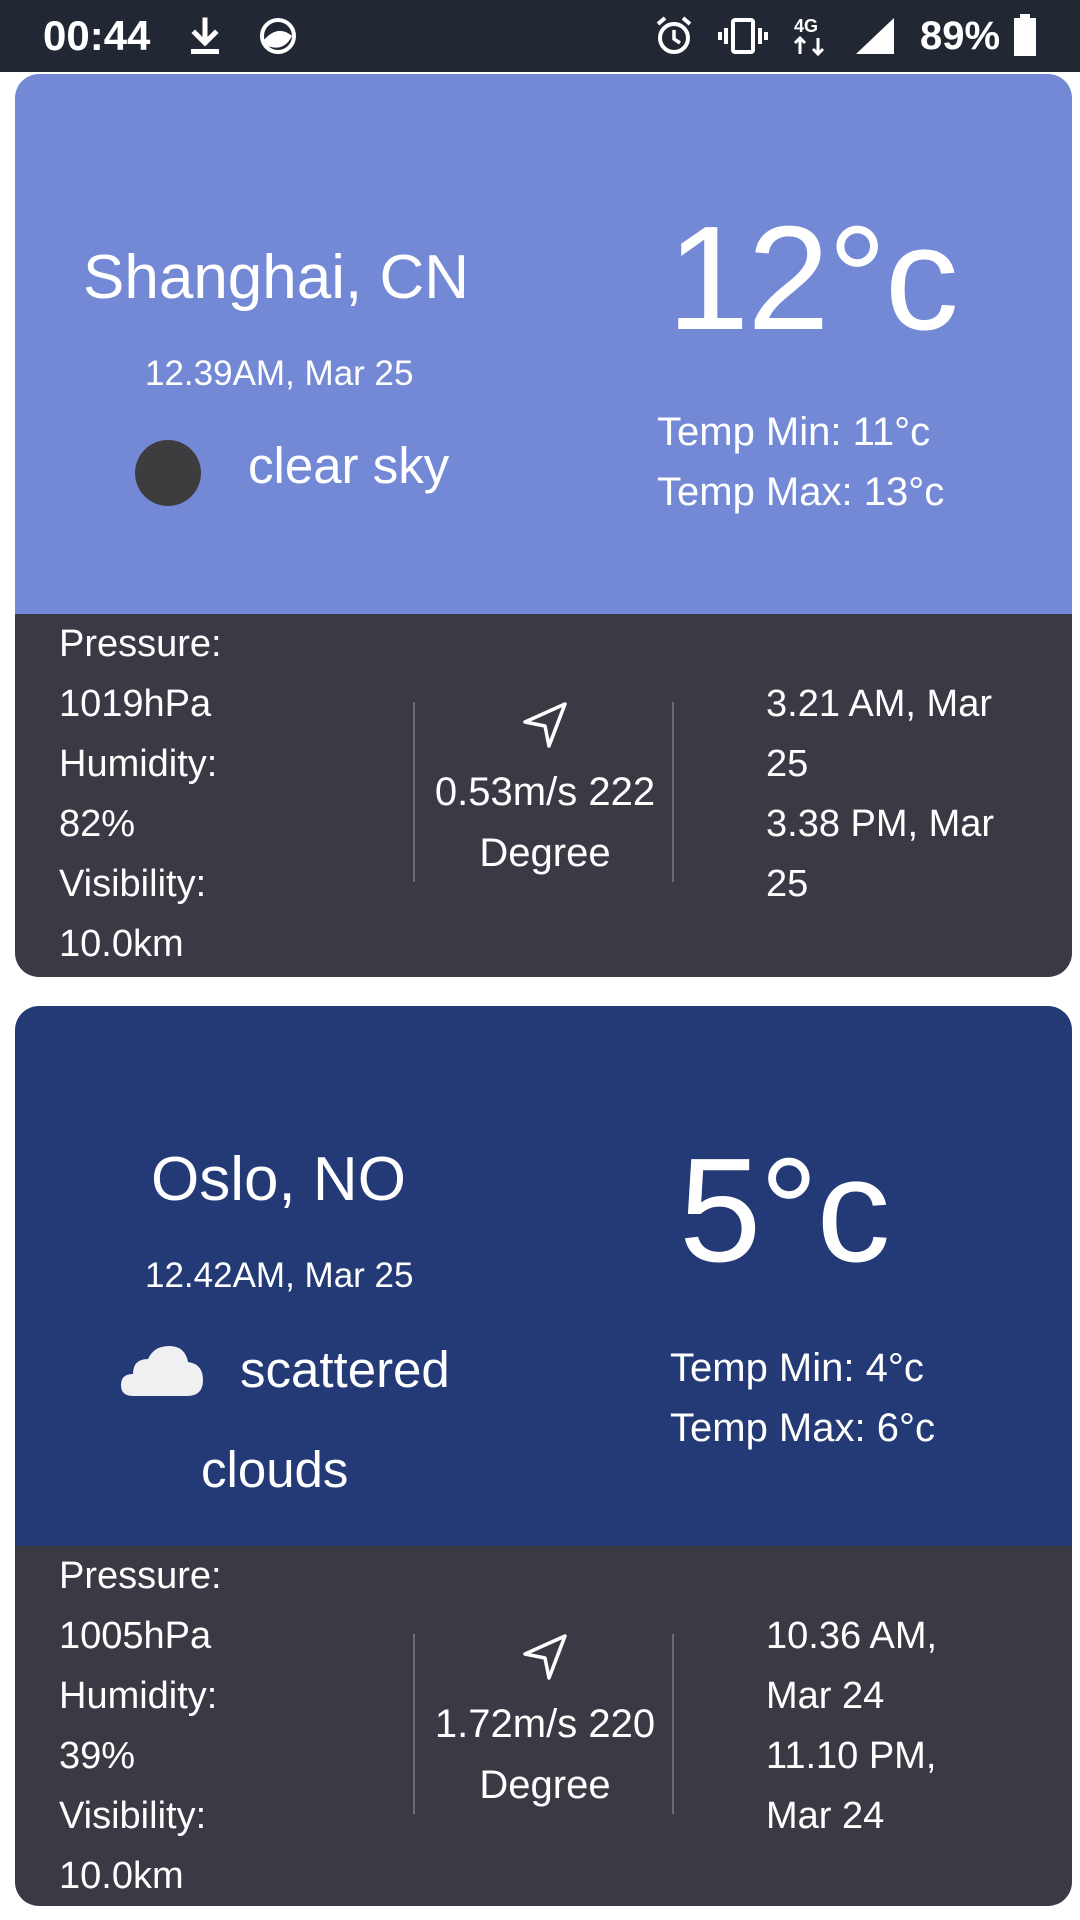  What do you see at coordinates (135, 1636) in the screenshot?
I see `pressure-value: 1005hPa` at bounding box center [135, 1636].